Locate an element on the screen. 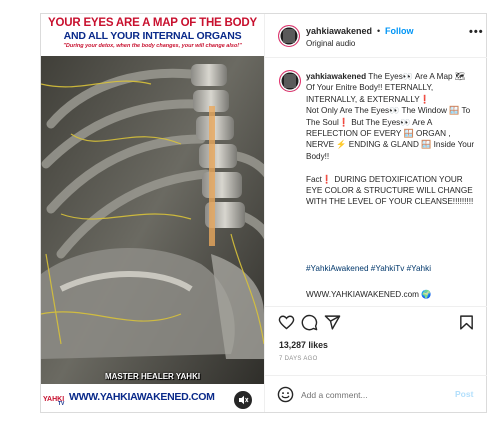  share-icon is located at coordinates (332, 322).